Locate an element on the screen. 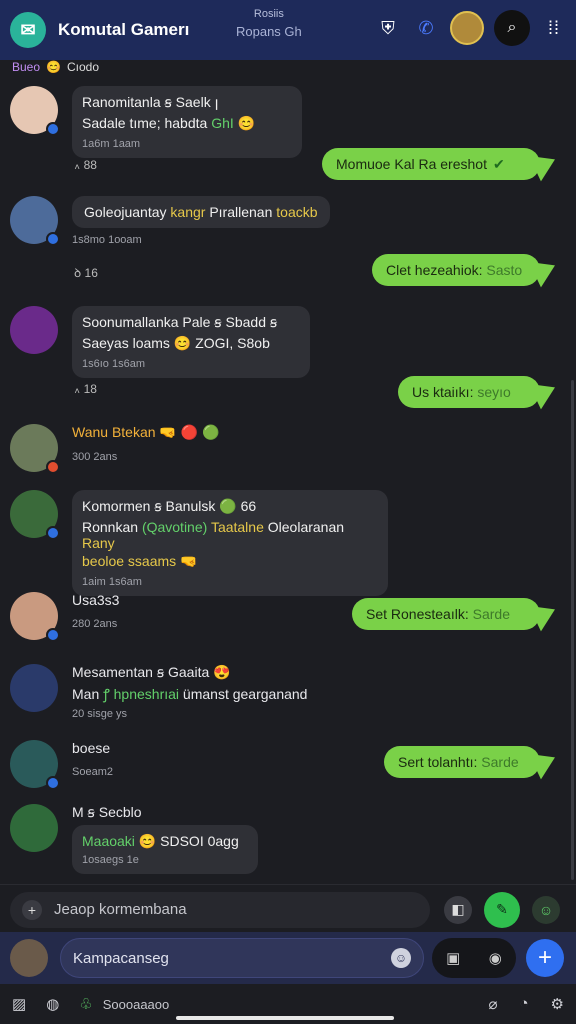  message-time: 1s6ıo 1s6am is located at coordinates (113, 364).